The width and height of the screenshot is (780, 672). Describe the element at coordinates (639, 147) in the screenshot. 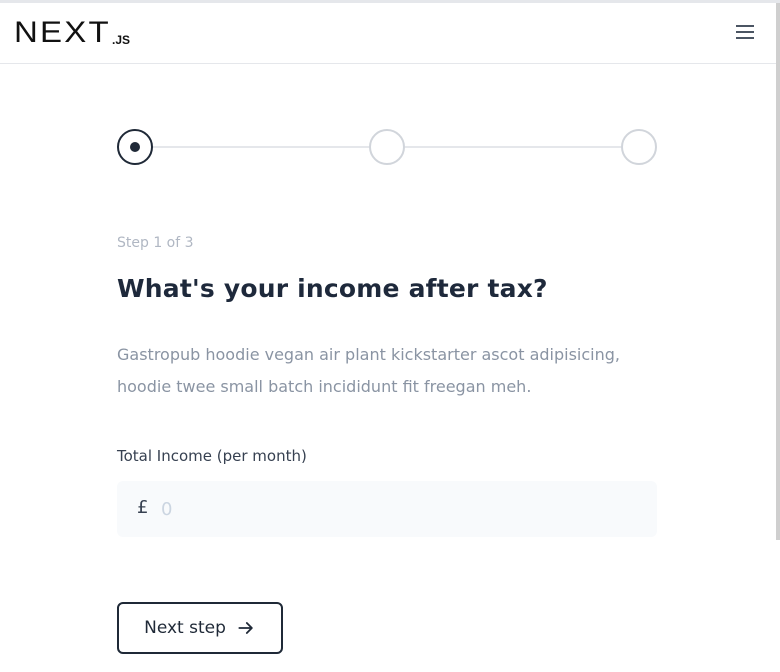

I see `step-3-indicator` at that location.